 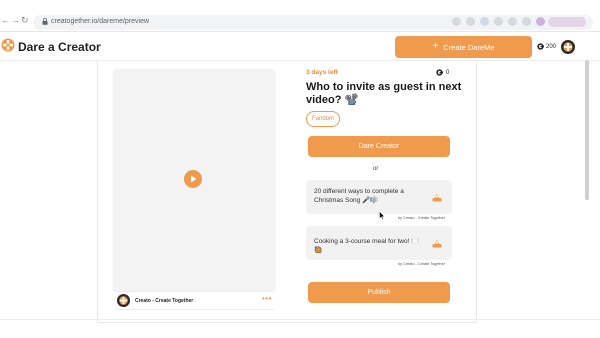 I want to click on divider, so click(x=300, y=319).